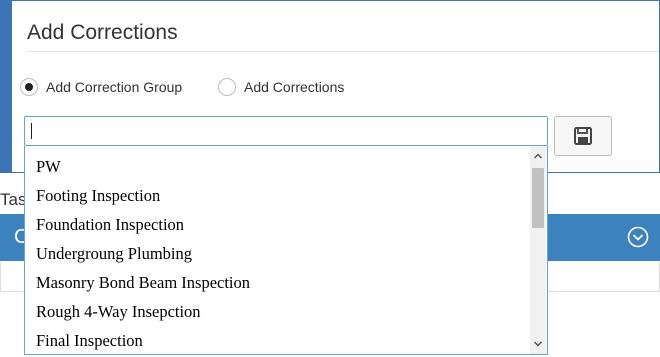  I want to click on dropdown-option: Final Inspection, so click(89, 341).